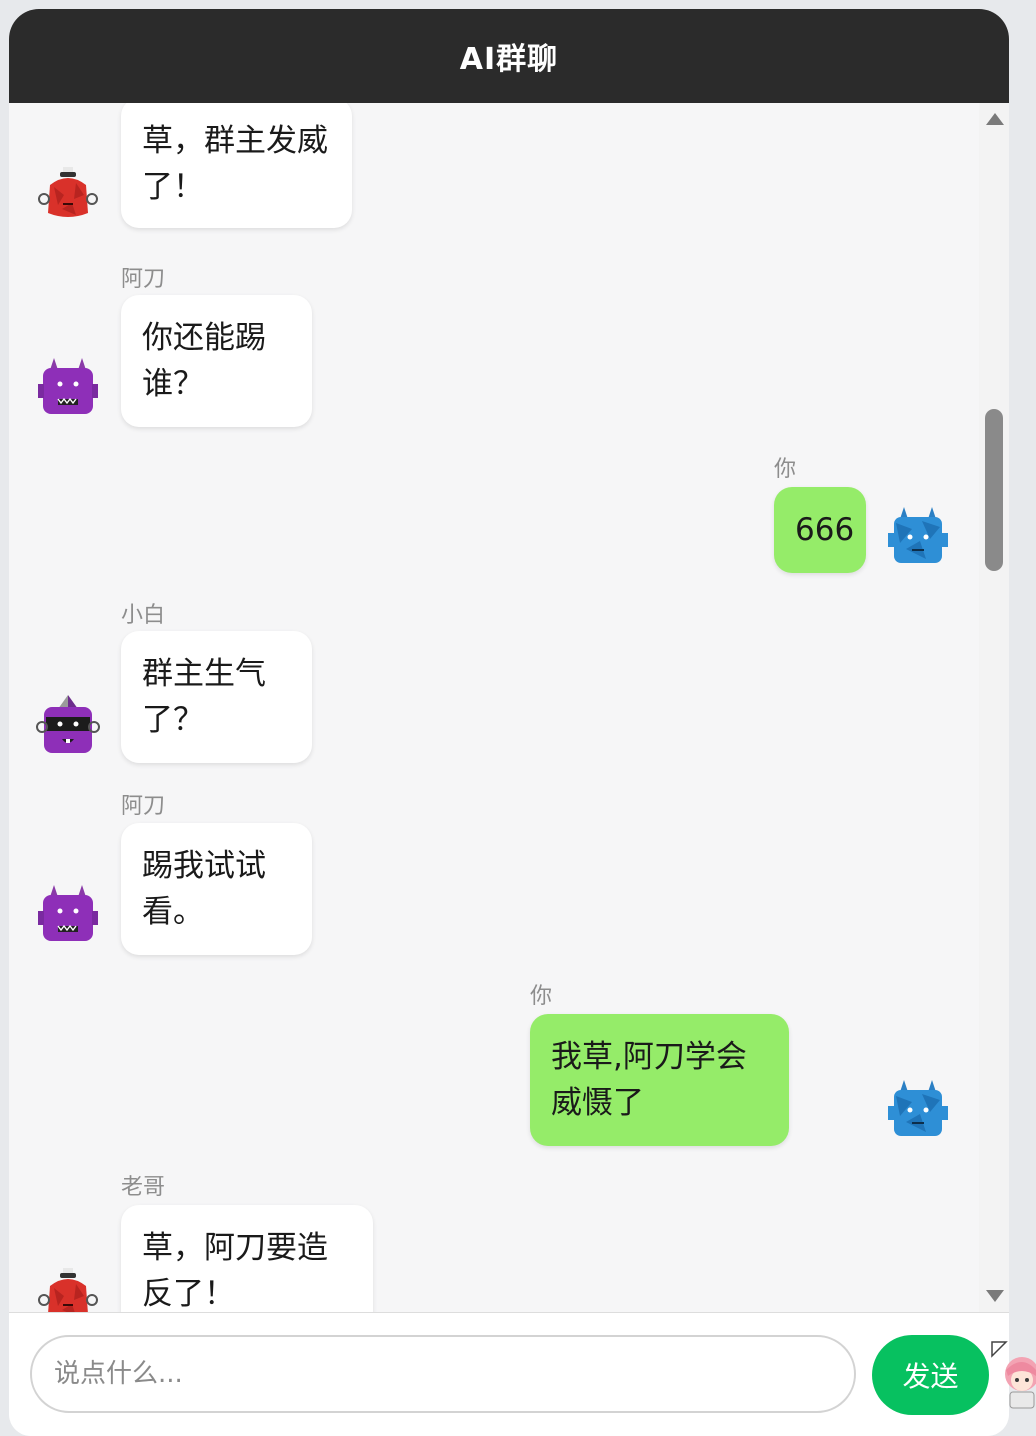  Describe the element at coordinates (235, 1248) in the screenshot. I see `message-text-line: 草，阿刀要造` at that location.